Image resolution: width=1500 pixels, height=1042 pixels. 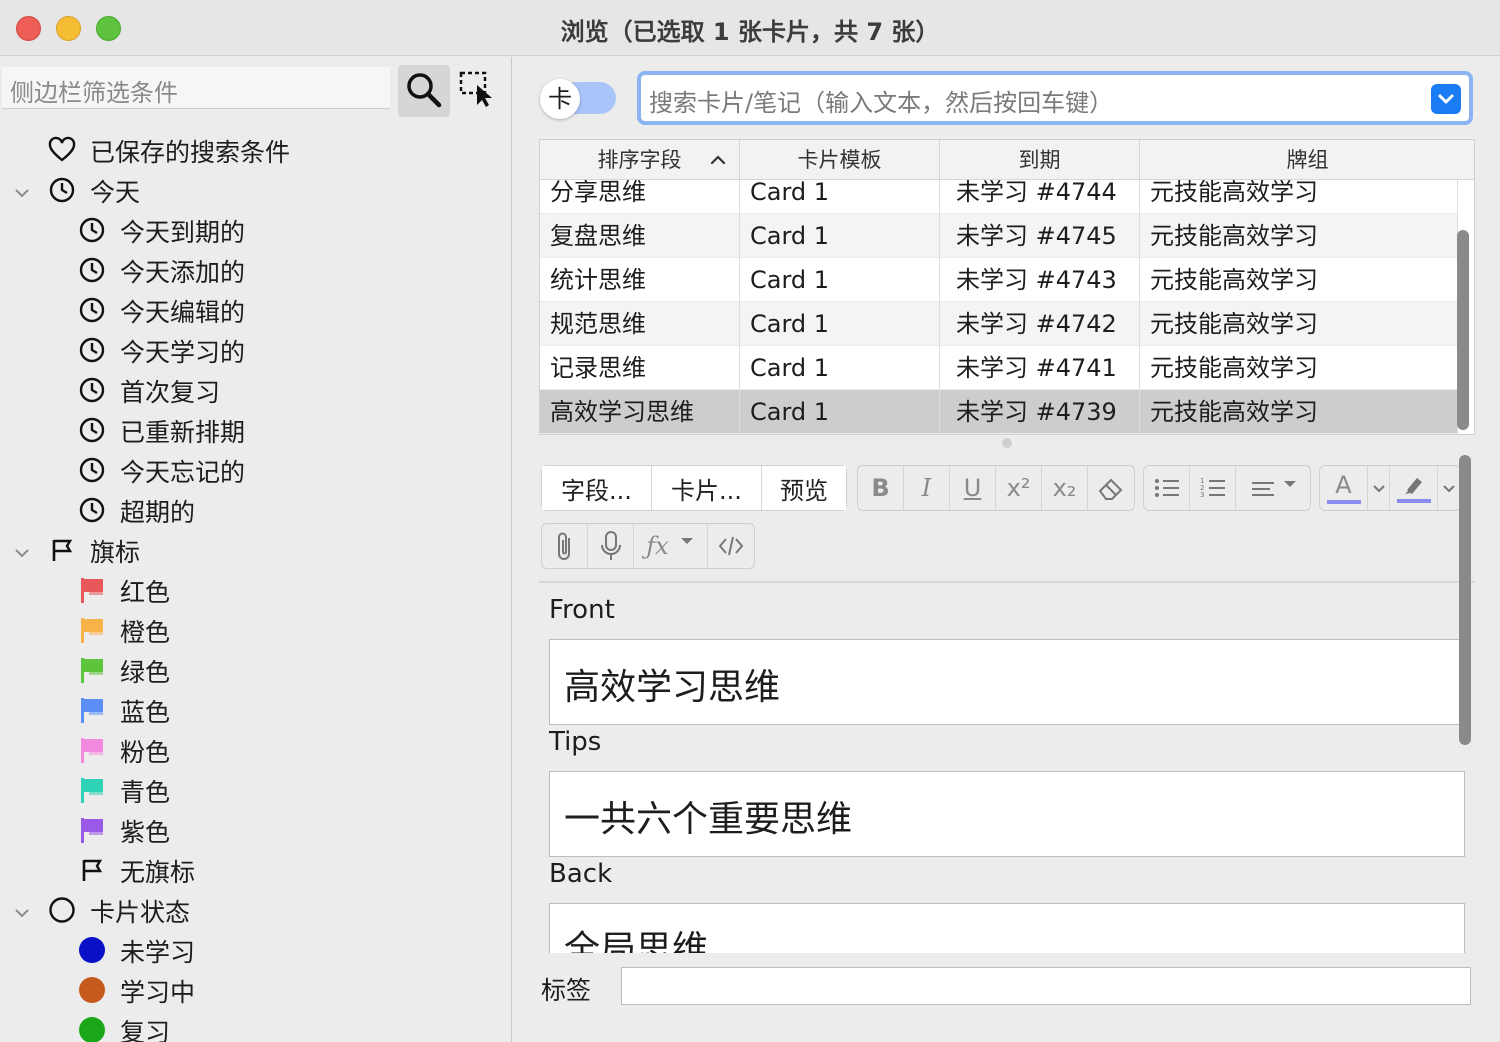 I want to click on bold-button: B, so click(x=881, y=488).